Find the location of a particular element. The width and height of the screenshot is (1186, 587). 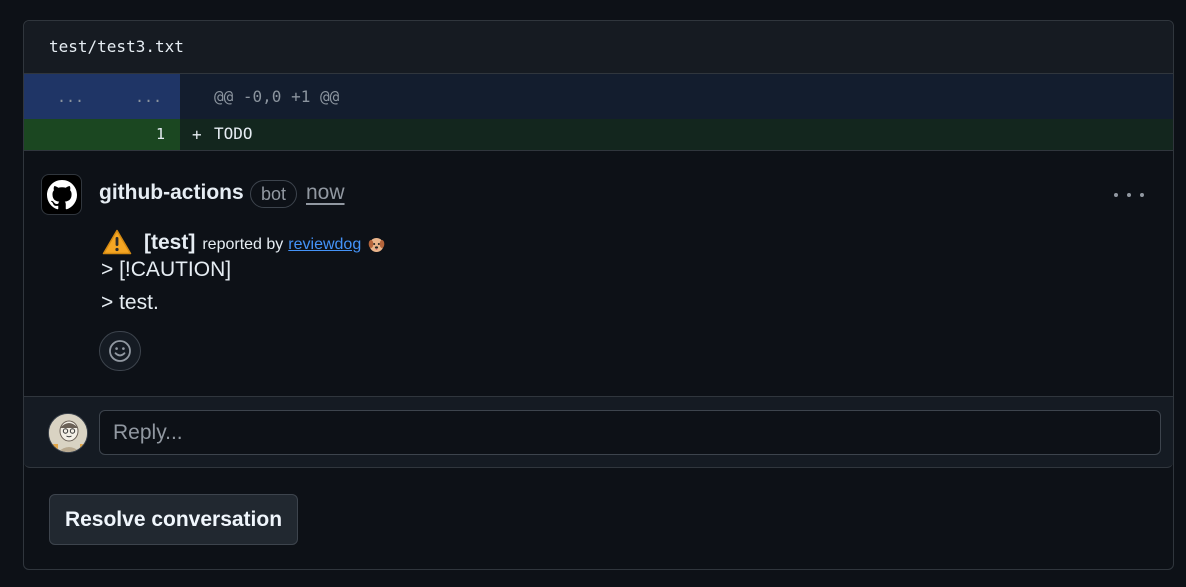

comment-tag: [test] is located at coordinates (170, 242).